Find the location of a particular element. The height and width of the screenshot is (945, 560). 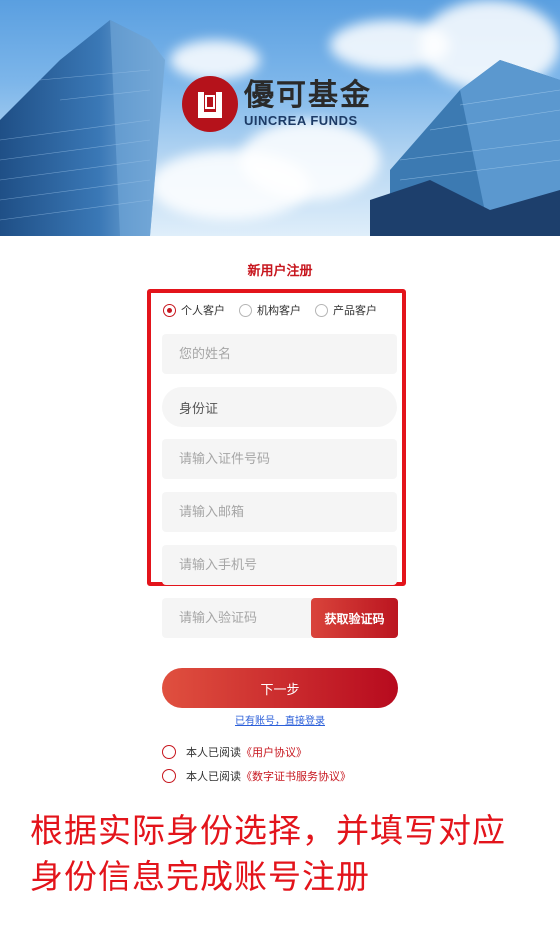

radio-individual-customer: 个人客户 is located at coordinates (194, 310).